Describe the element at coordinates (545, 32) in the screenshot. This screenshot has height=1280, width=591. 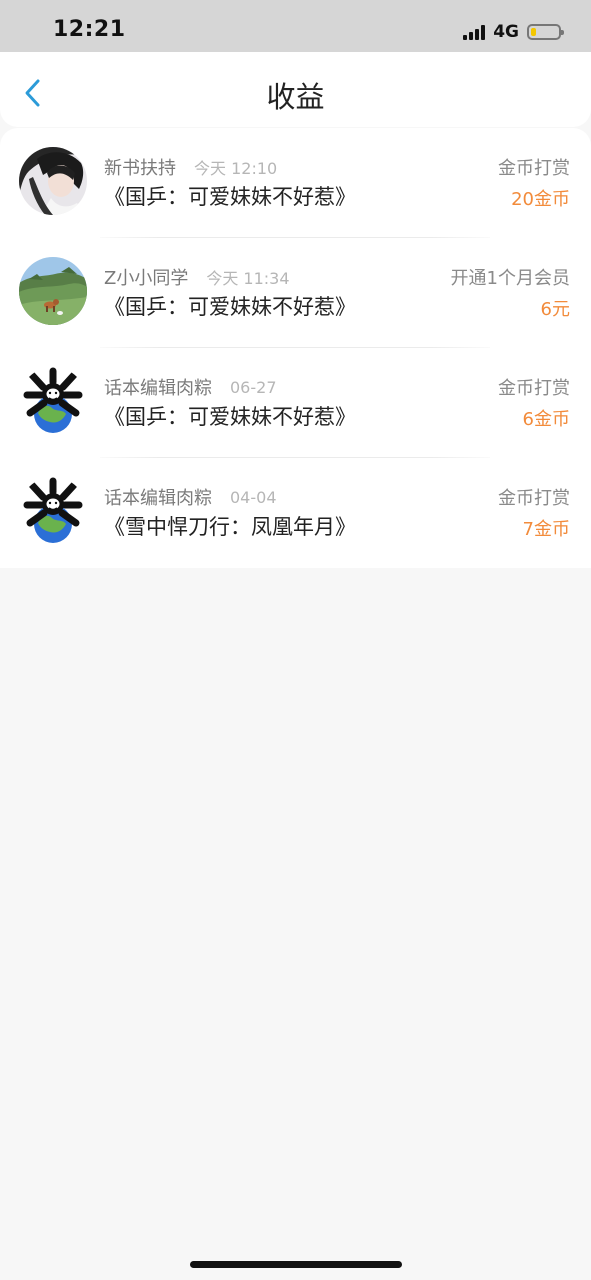
I see `battery-icon` at that location.